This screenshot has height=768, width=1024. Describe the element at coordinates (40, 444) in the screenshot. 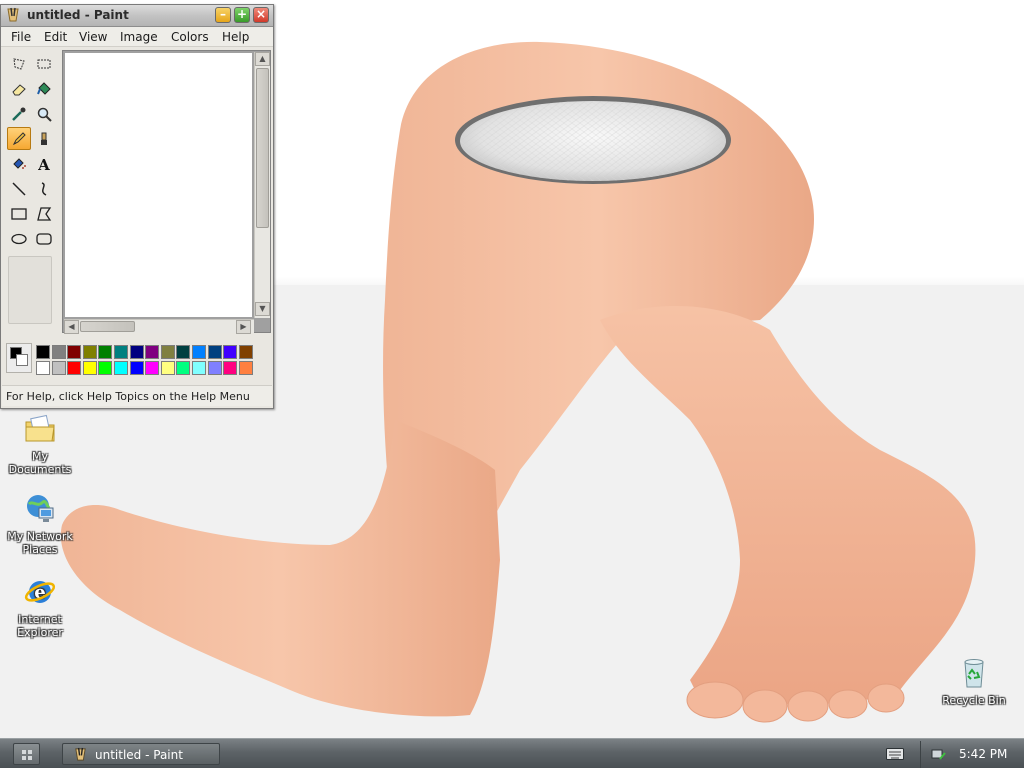

I see `desktop-icon-my-documents: My Documents` at that location.